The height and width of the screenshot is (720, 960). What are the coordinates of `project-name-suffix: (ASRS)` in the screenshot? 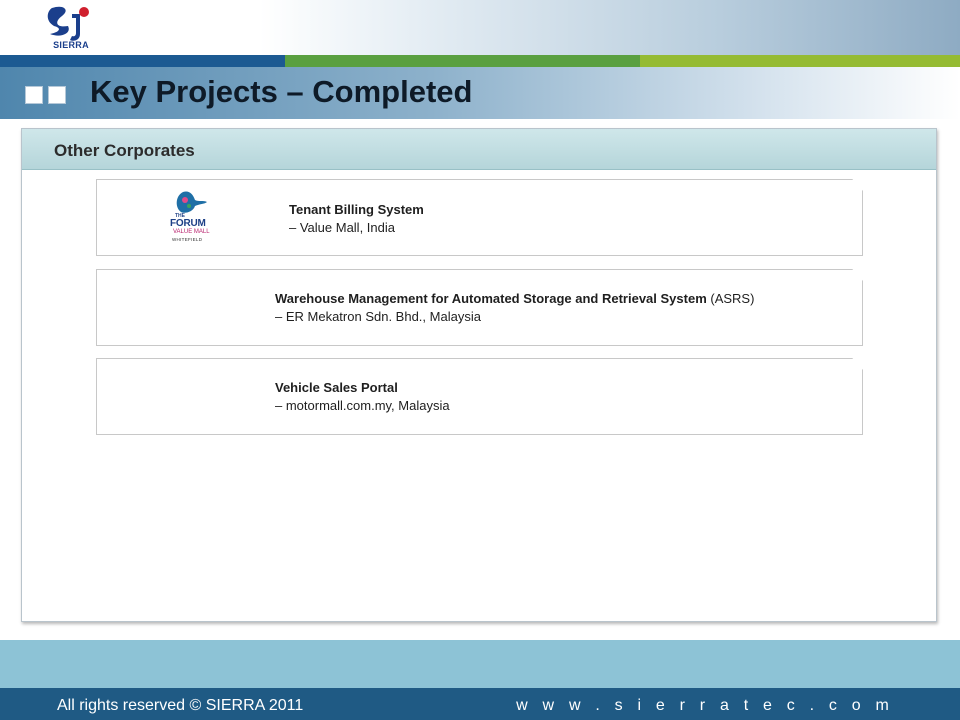 It's located at (730, 298).